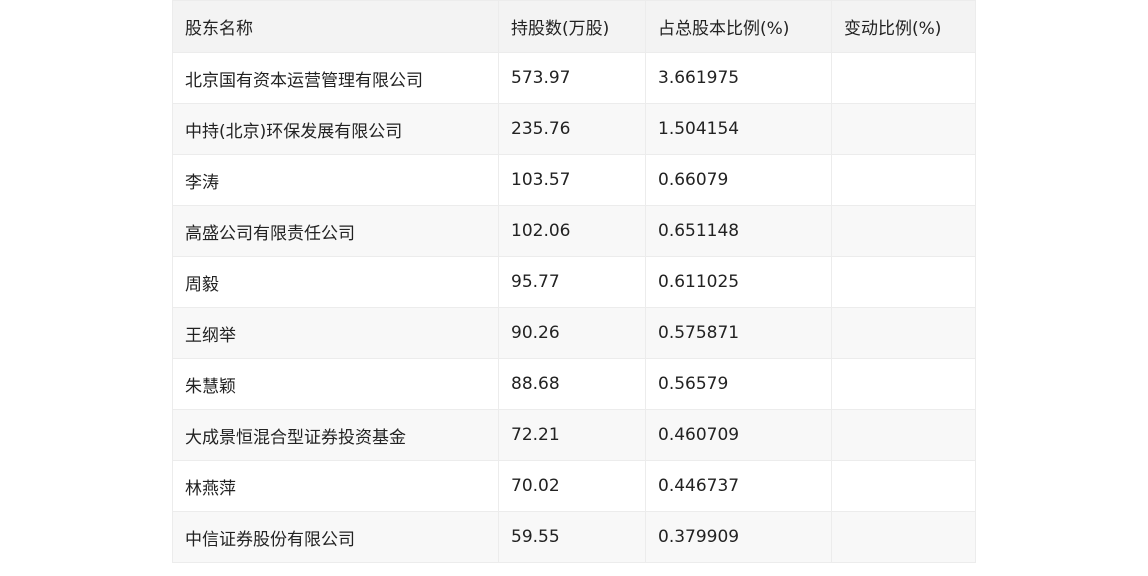  I want to click on cell-shareholder-name: 王纲举, so click(335, 333).